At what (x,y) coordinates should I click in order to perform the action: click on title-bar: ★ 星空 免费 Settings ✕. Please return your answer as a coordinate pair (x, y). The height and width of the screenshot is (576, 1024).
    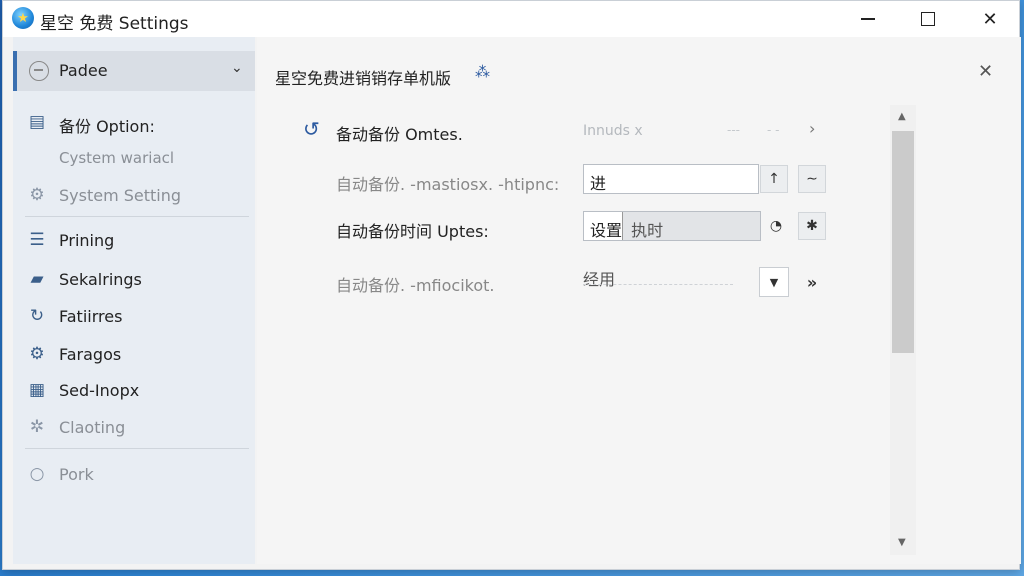
    Looking at the image, I should click on (511, 19).